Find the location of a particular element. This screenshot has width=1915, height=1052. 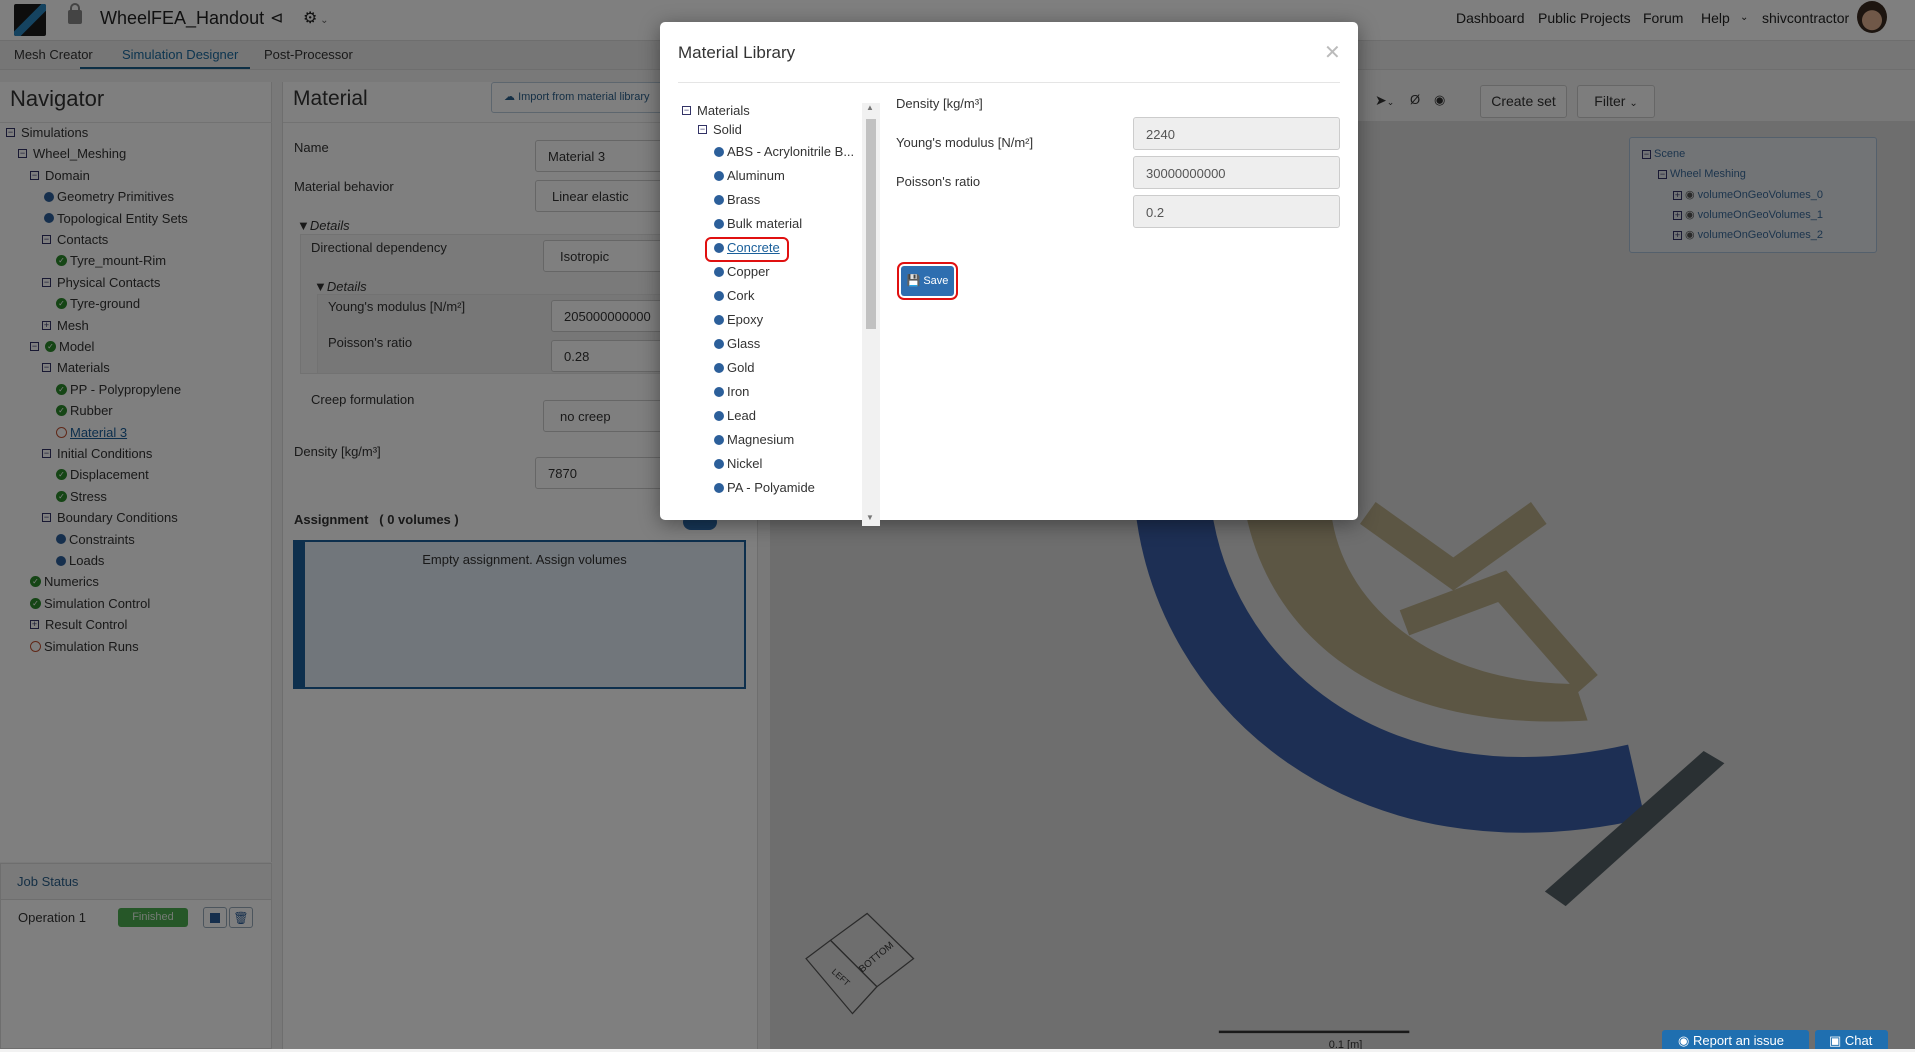

material-list-item: Iron is located at coordinates (731, 391).